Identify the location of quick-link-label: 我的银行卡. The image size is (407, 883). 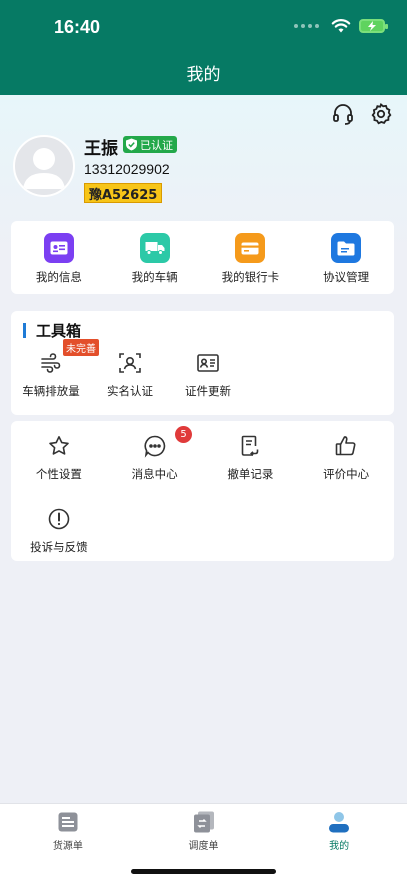
(250, 277).